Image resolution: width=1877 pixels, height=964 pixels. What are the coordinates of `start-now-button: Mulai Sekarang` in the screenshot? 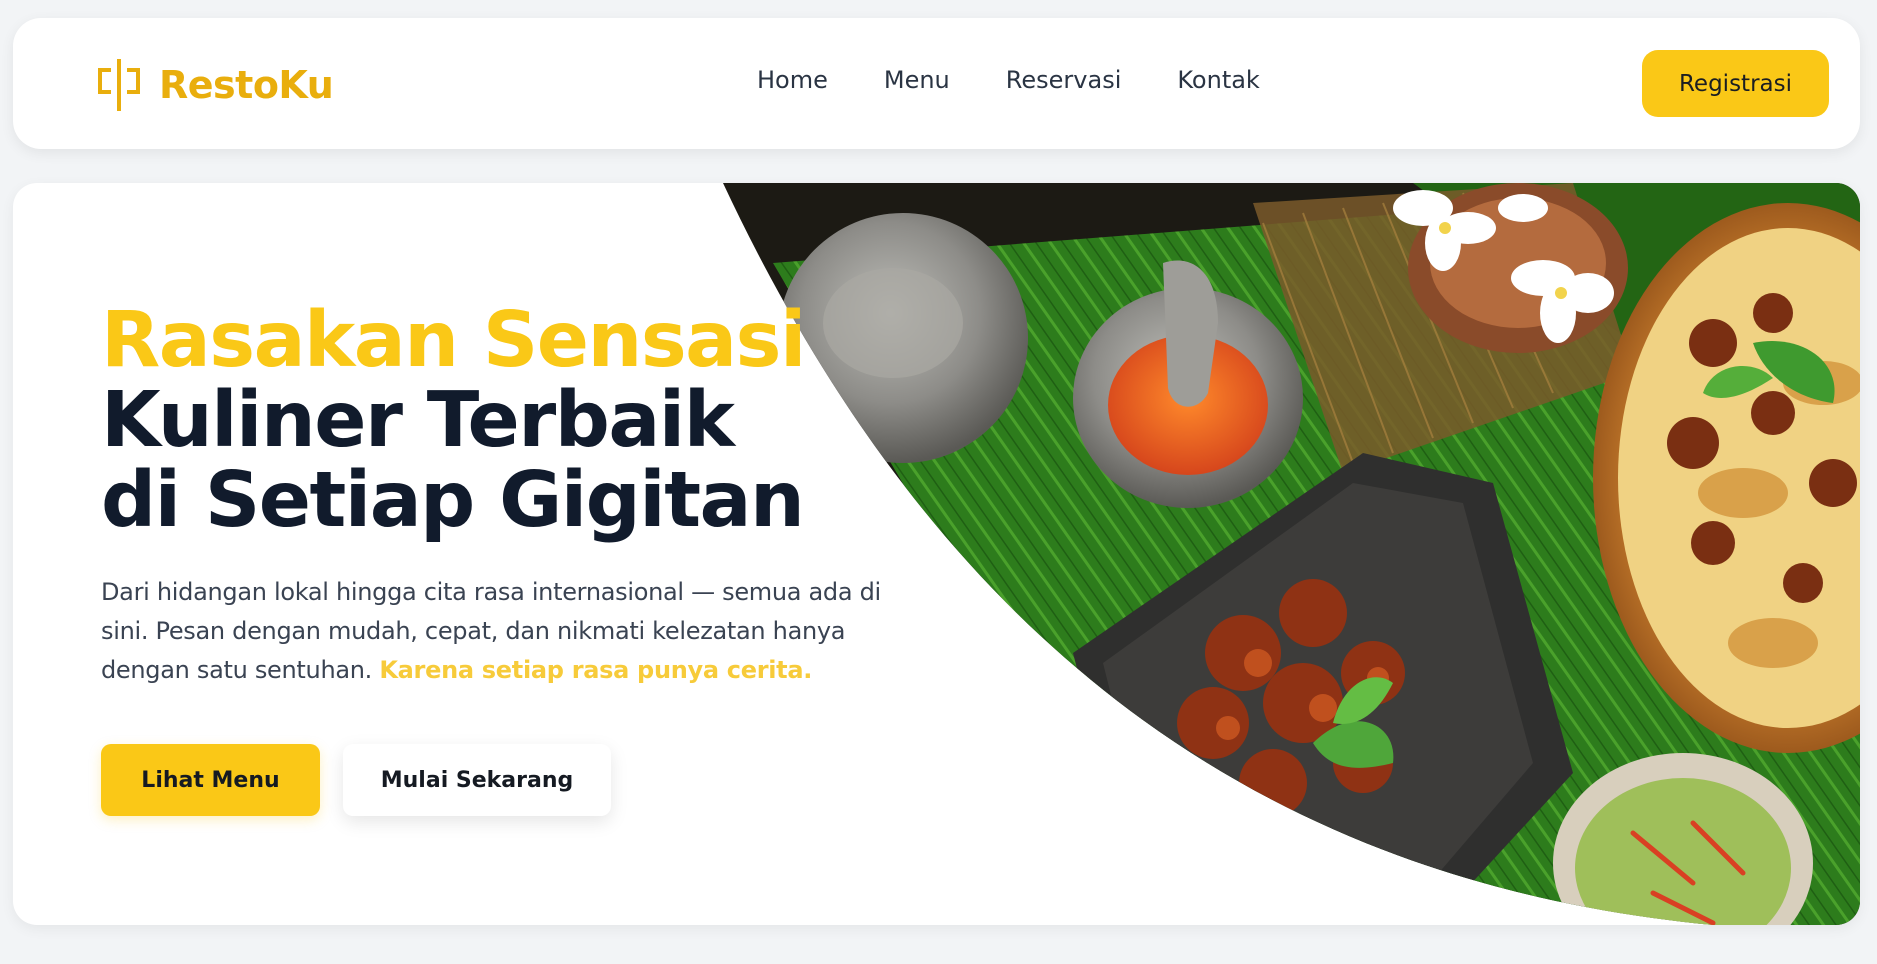 It's located at (477, 780).